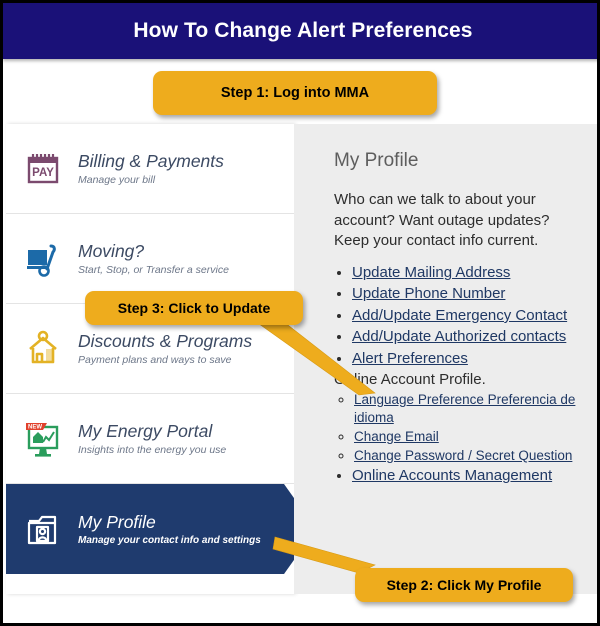 The width and height of the screenshot is (600, 626). I want to click on list-item: Change Email, so click(471, 437).